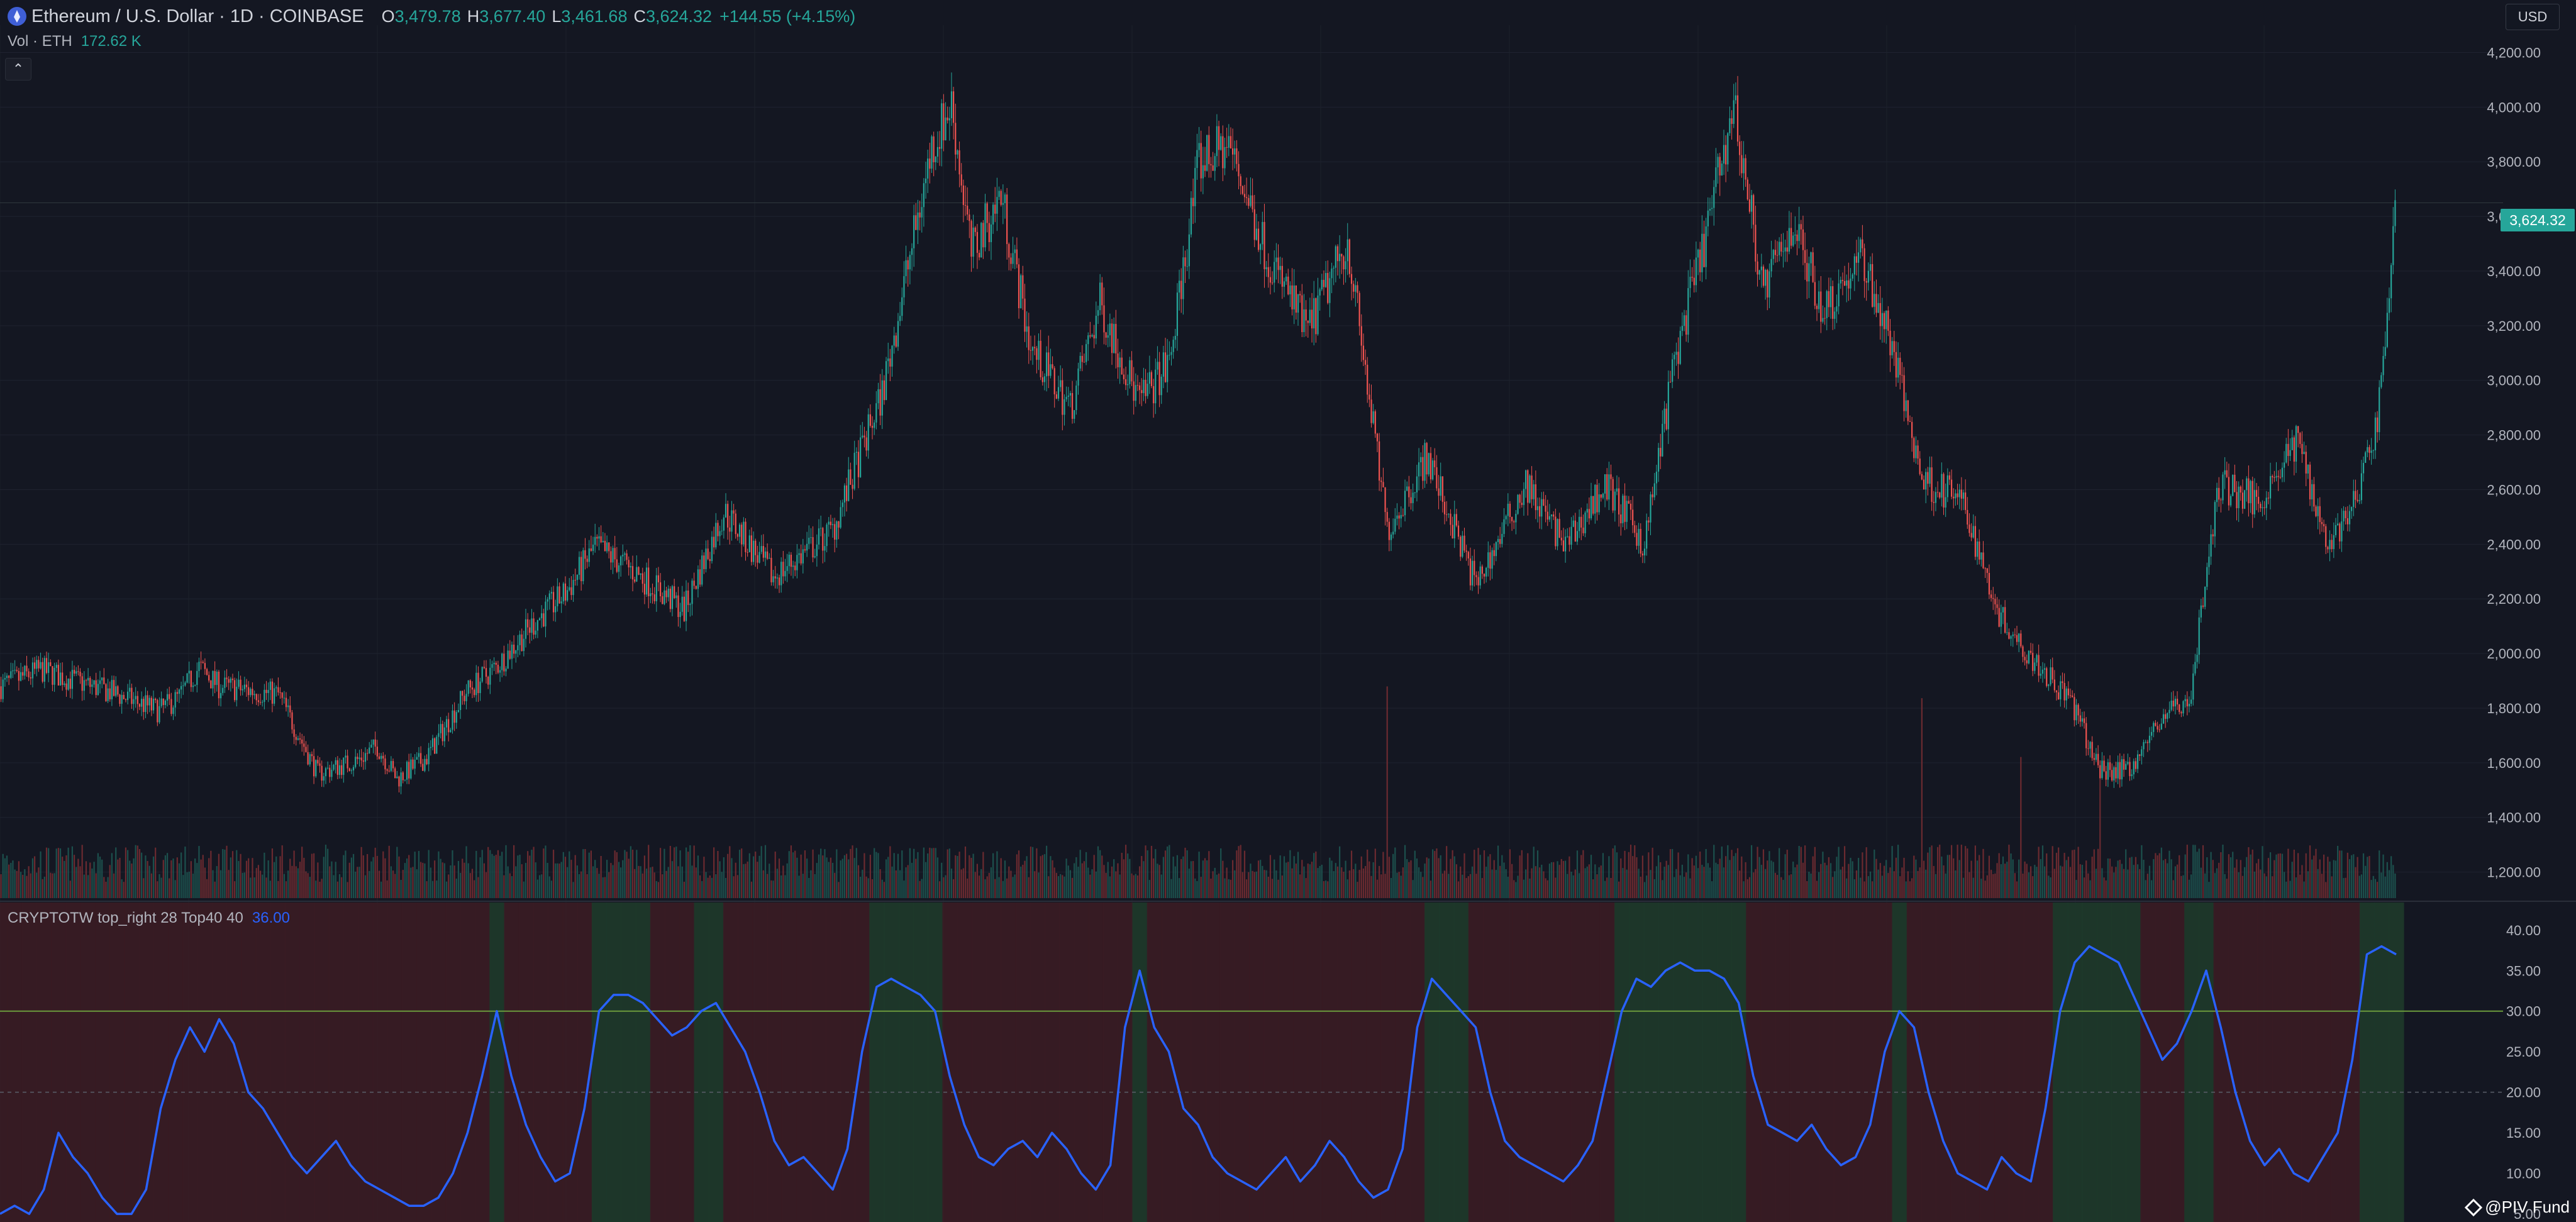 The height and width of the screenshot is (1222, 2576). Describe the element at coordinates (75, 41) in the screenshot. I see `volume-legend: Vol · ETH 172.62 K` at that location.